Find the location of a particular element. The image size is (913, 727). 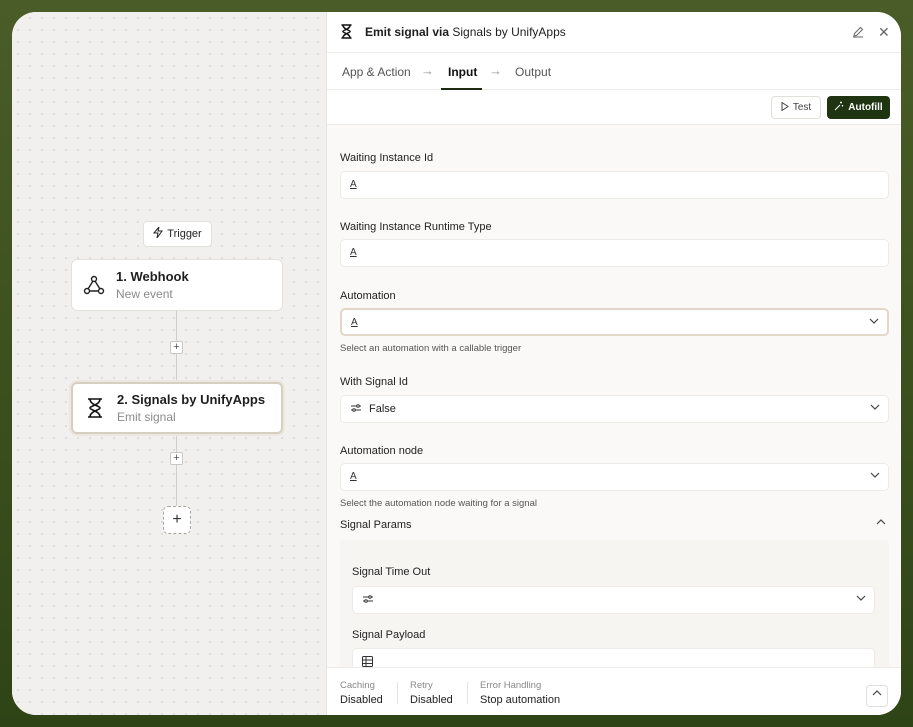

close-icon: ✕ is located at coordinates (884, 32).